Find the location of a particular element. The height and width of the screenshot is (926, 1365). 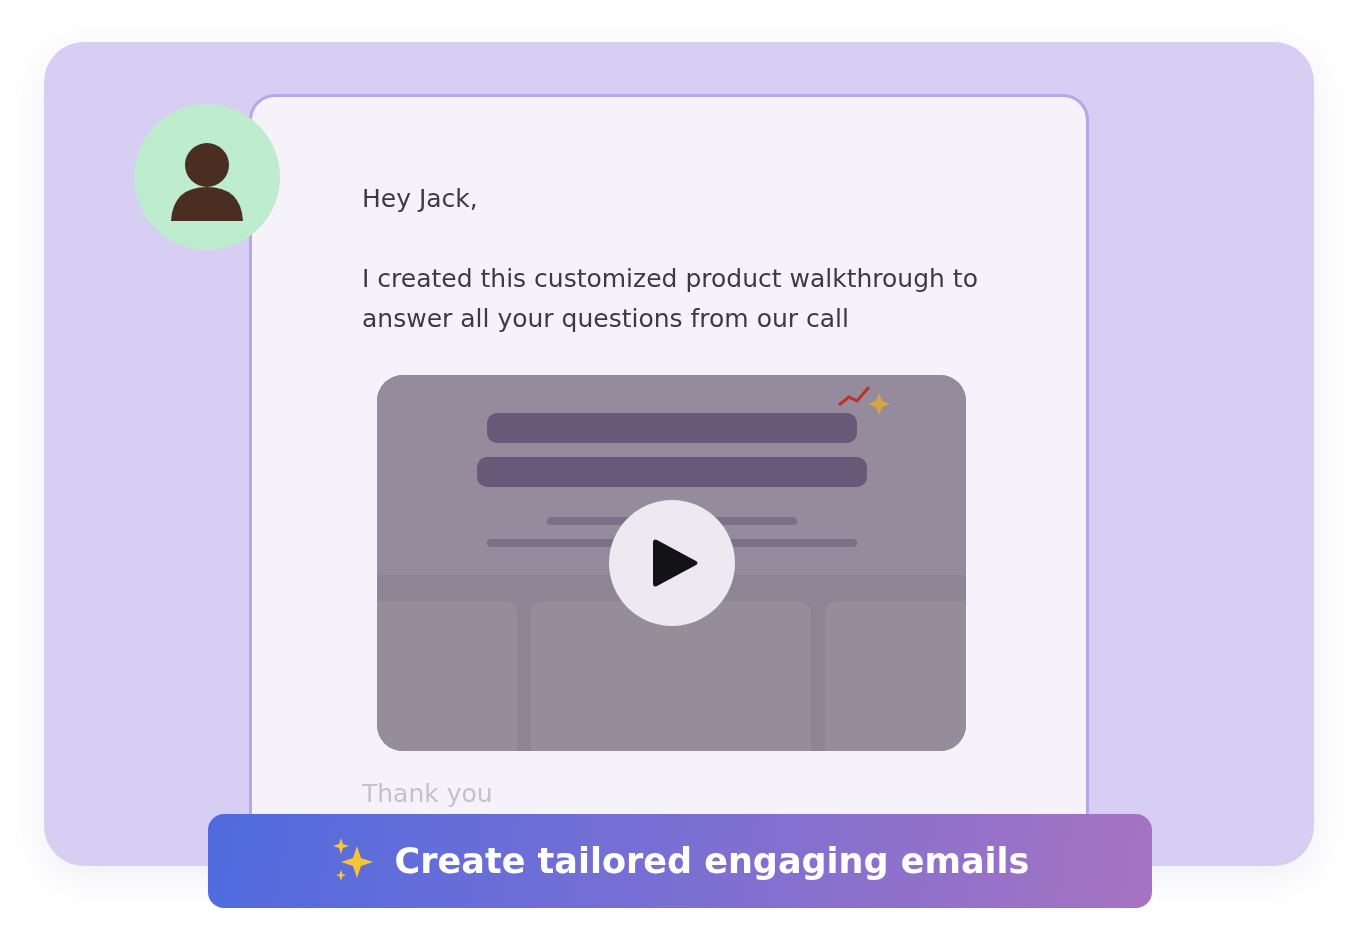

email-greeting: Hey Jack, is located at coordinates (420, 199).